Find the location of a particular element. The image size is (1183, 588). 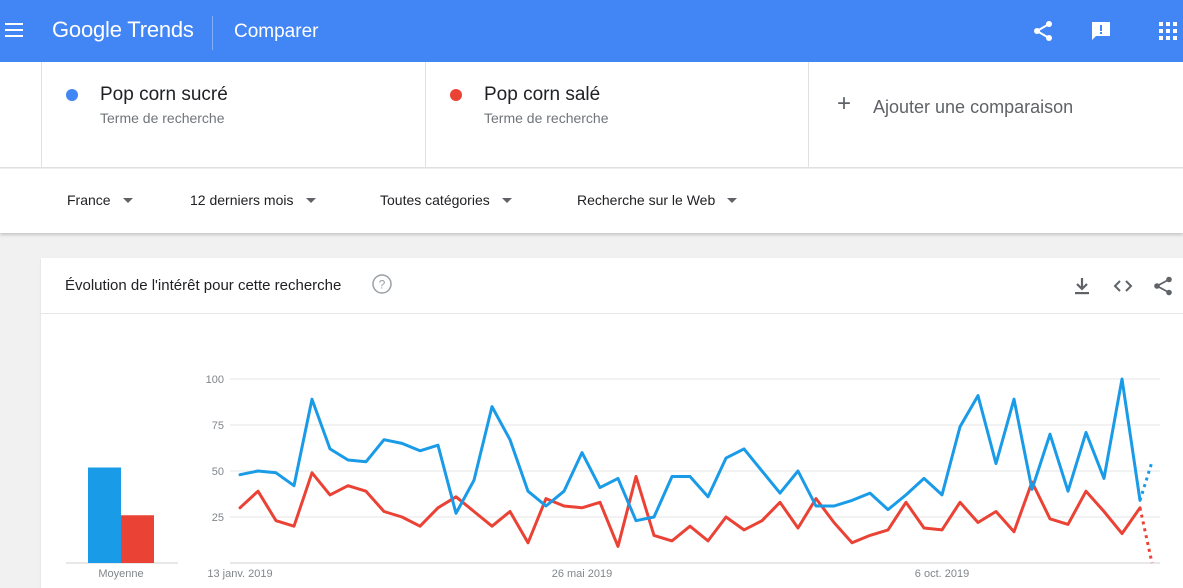

help-icon: ? is located at coordinates (382, 284).